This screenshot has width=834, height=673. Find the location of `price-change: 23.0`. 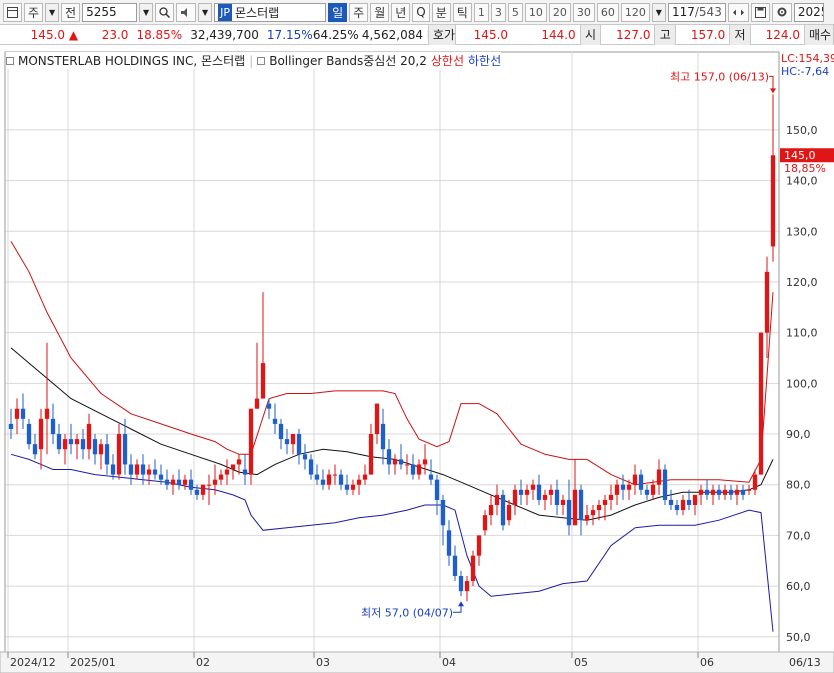

price-change: 23.0 is located at coordinates (115, 34).